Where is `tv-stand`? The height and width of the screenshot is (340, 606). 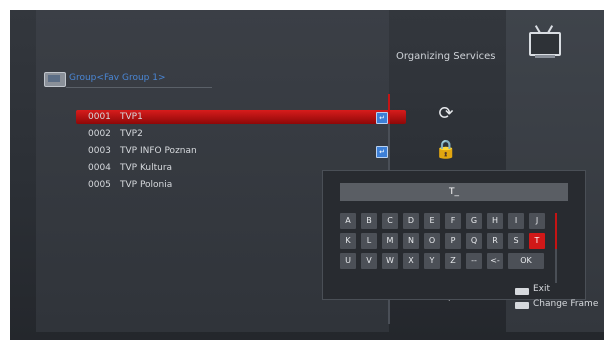 tv-stand is located at coordinates (545, 56).